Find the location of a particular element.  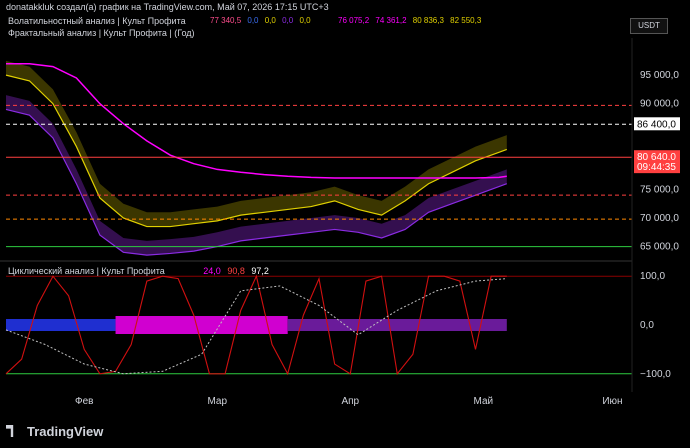

y-tick-label: 90 000,0 is located at coordinates (659, 104).